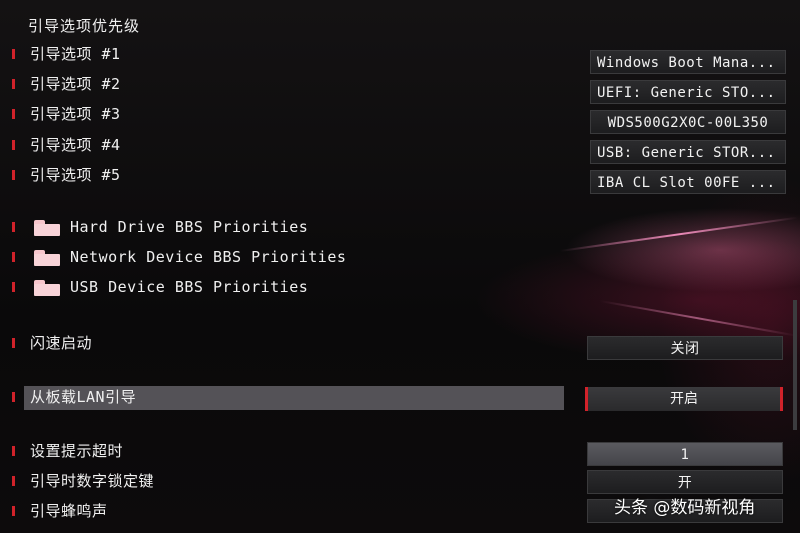  Describe the element at coordinates (75, 114) in the screenshot. I see `boot-option-label: 引导选项 #3` at that location.